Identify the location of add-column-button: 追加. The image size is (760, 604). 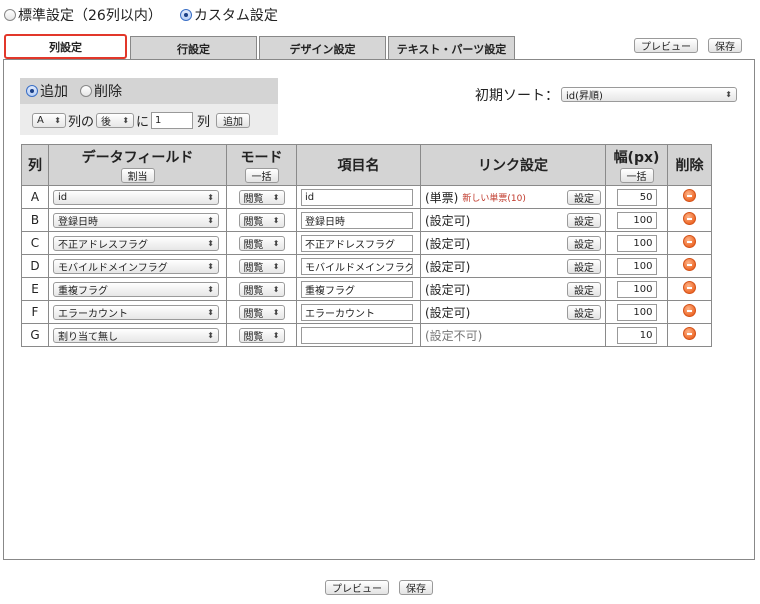
(233, 120).